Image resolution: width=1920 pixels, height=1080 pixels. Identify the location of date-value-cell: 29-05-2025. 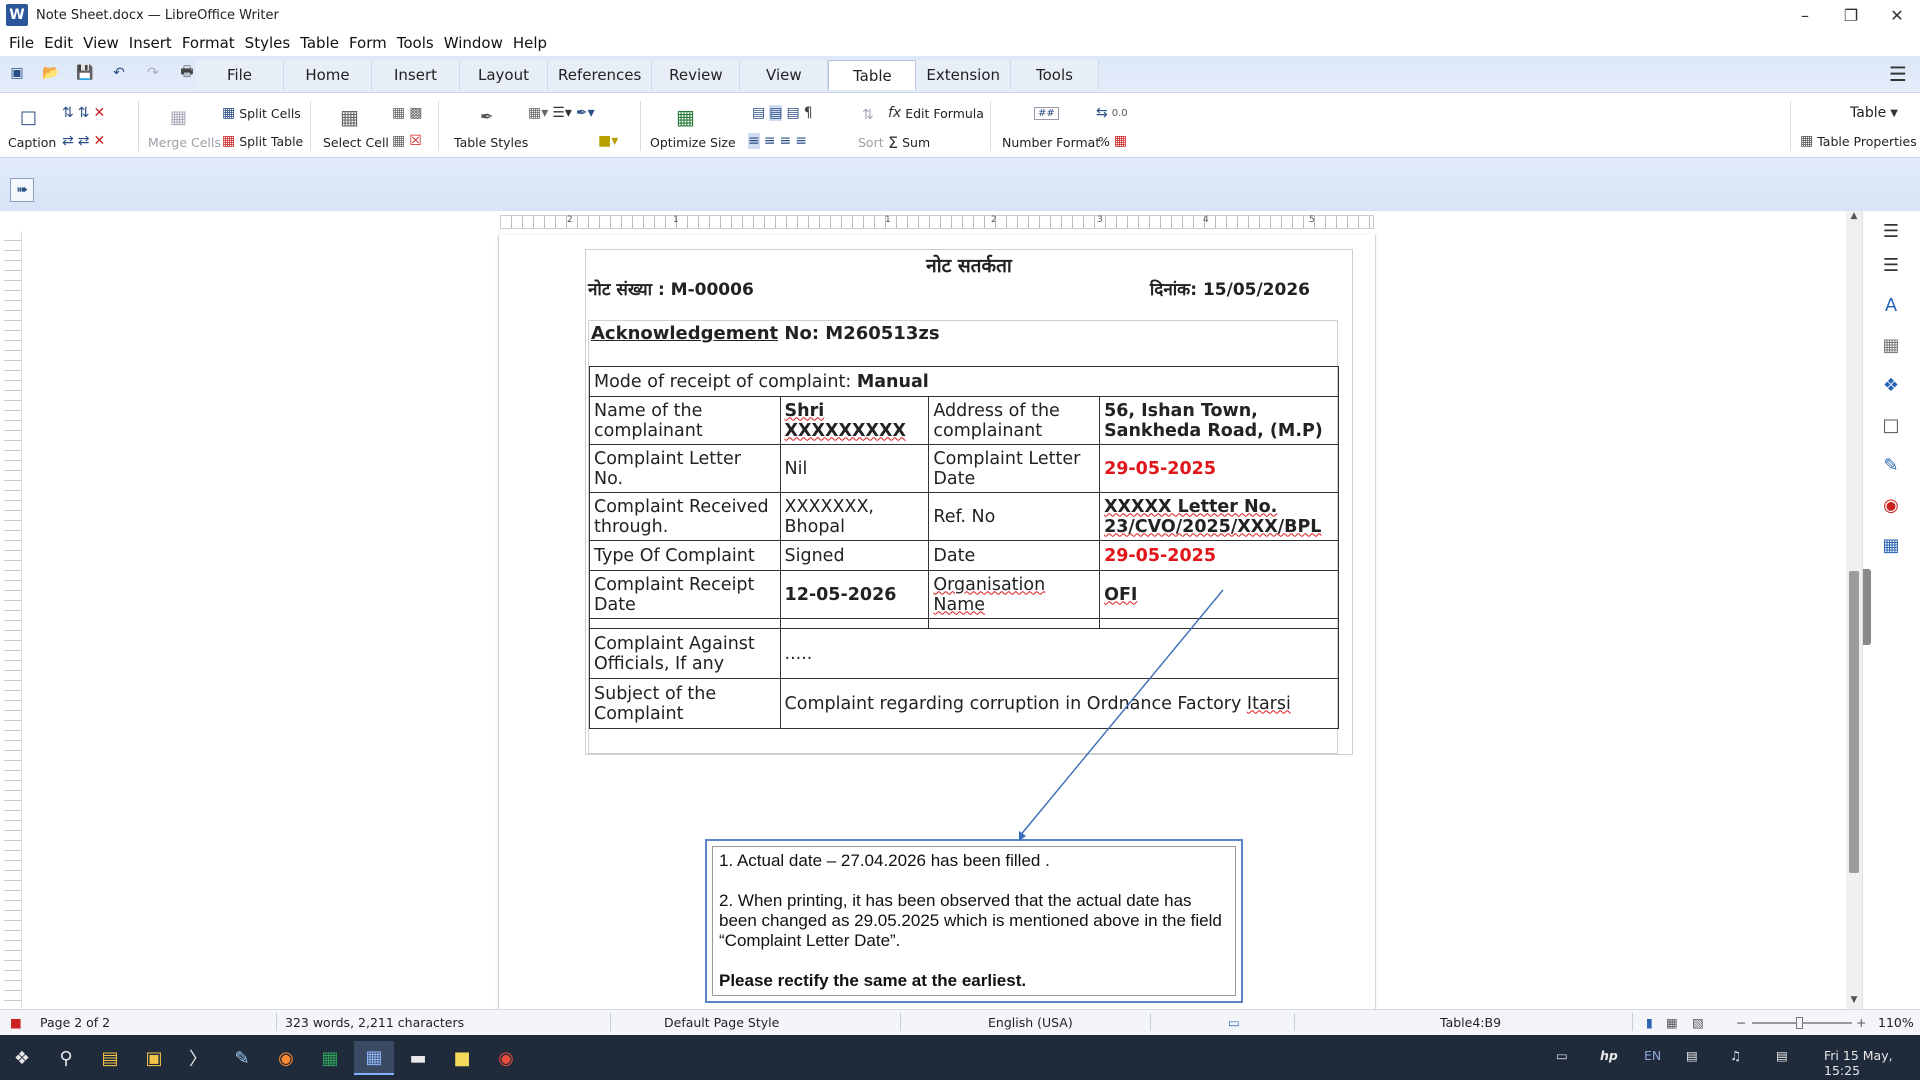
(1219, 555).